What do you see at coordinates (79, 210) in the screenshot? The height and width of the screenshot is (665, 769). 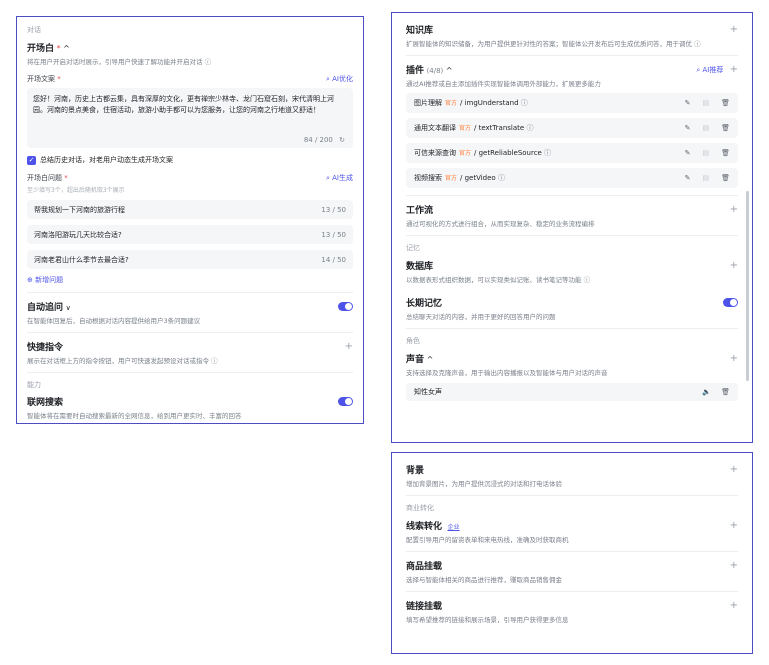 I see `question-text: 帮我规划一下河南的旅游行程` at bounding box center [79, 210].